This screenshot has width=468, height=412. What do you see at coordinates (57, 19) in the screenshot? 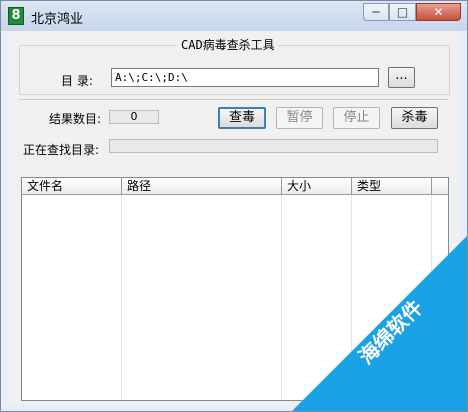
I see `window-title: 北京鸿业` at bounding box center [57, 19].